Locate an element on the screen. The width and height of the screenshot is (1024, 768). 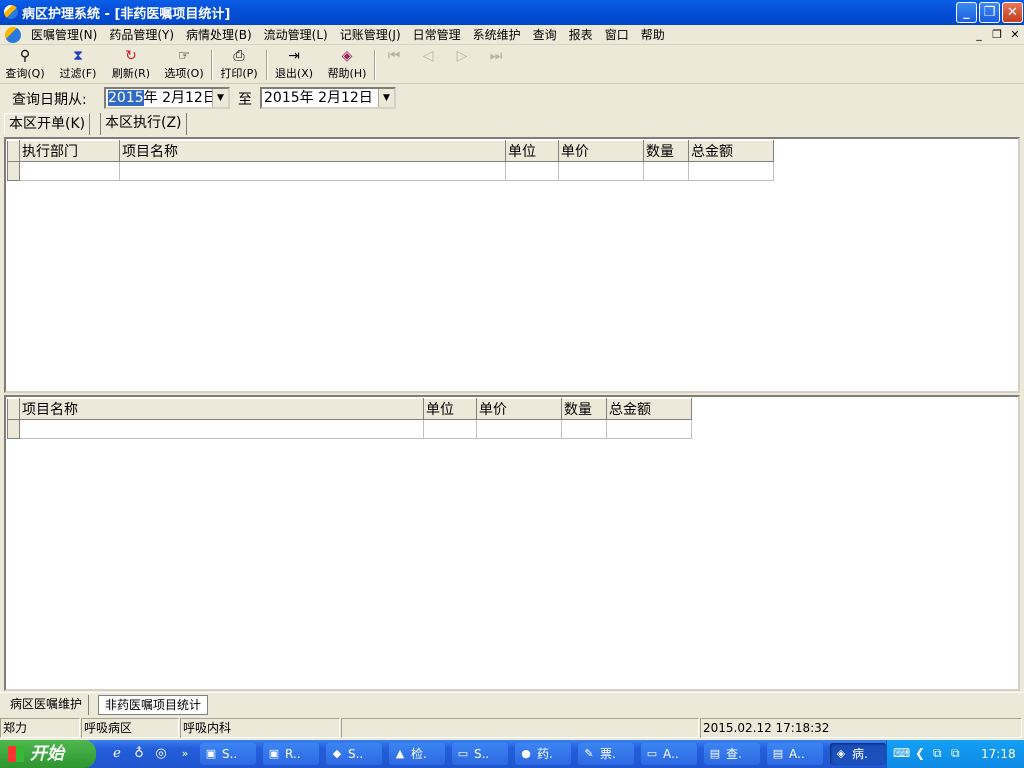
date-to-value: 2015年 2月12日 is located at coordinates (318, 98).